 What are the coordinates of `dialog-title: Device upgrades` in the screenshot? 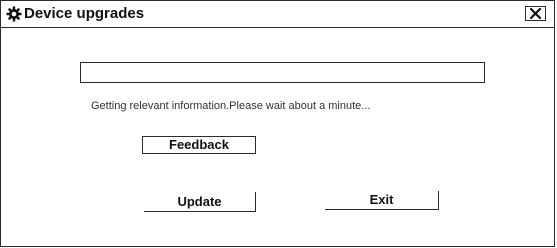 It's located at (84, 13).